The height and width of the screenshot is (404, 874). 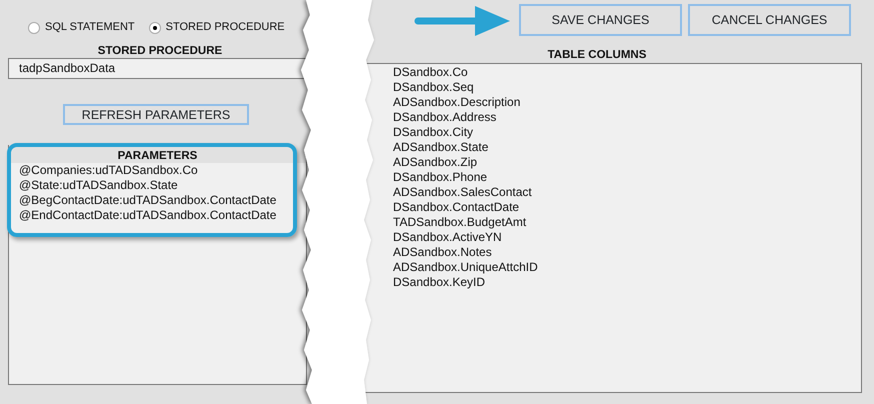 What do you see at coordinates (440, 147) in the screenshot?
I see `column-item: ADSandbox.State` at bounding box center [440, 147].